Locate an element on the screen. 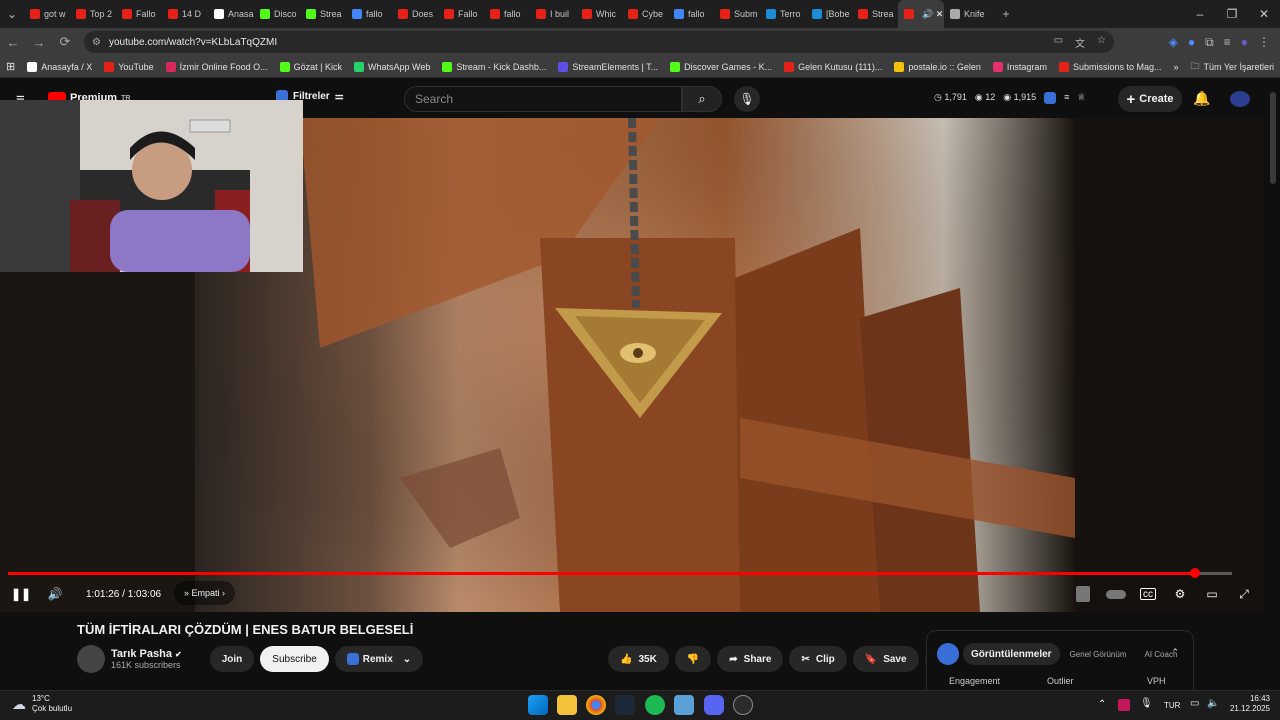 The height and width of the screenshot is (720, 1280). reading-list-icon: ≡ is located at coordinates (1227, 42).